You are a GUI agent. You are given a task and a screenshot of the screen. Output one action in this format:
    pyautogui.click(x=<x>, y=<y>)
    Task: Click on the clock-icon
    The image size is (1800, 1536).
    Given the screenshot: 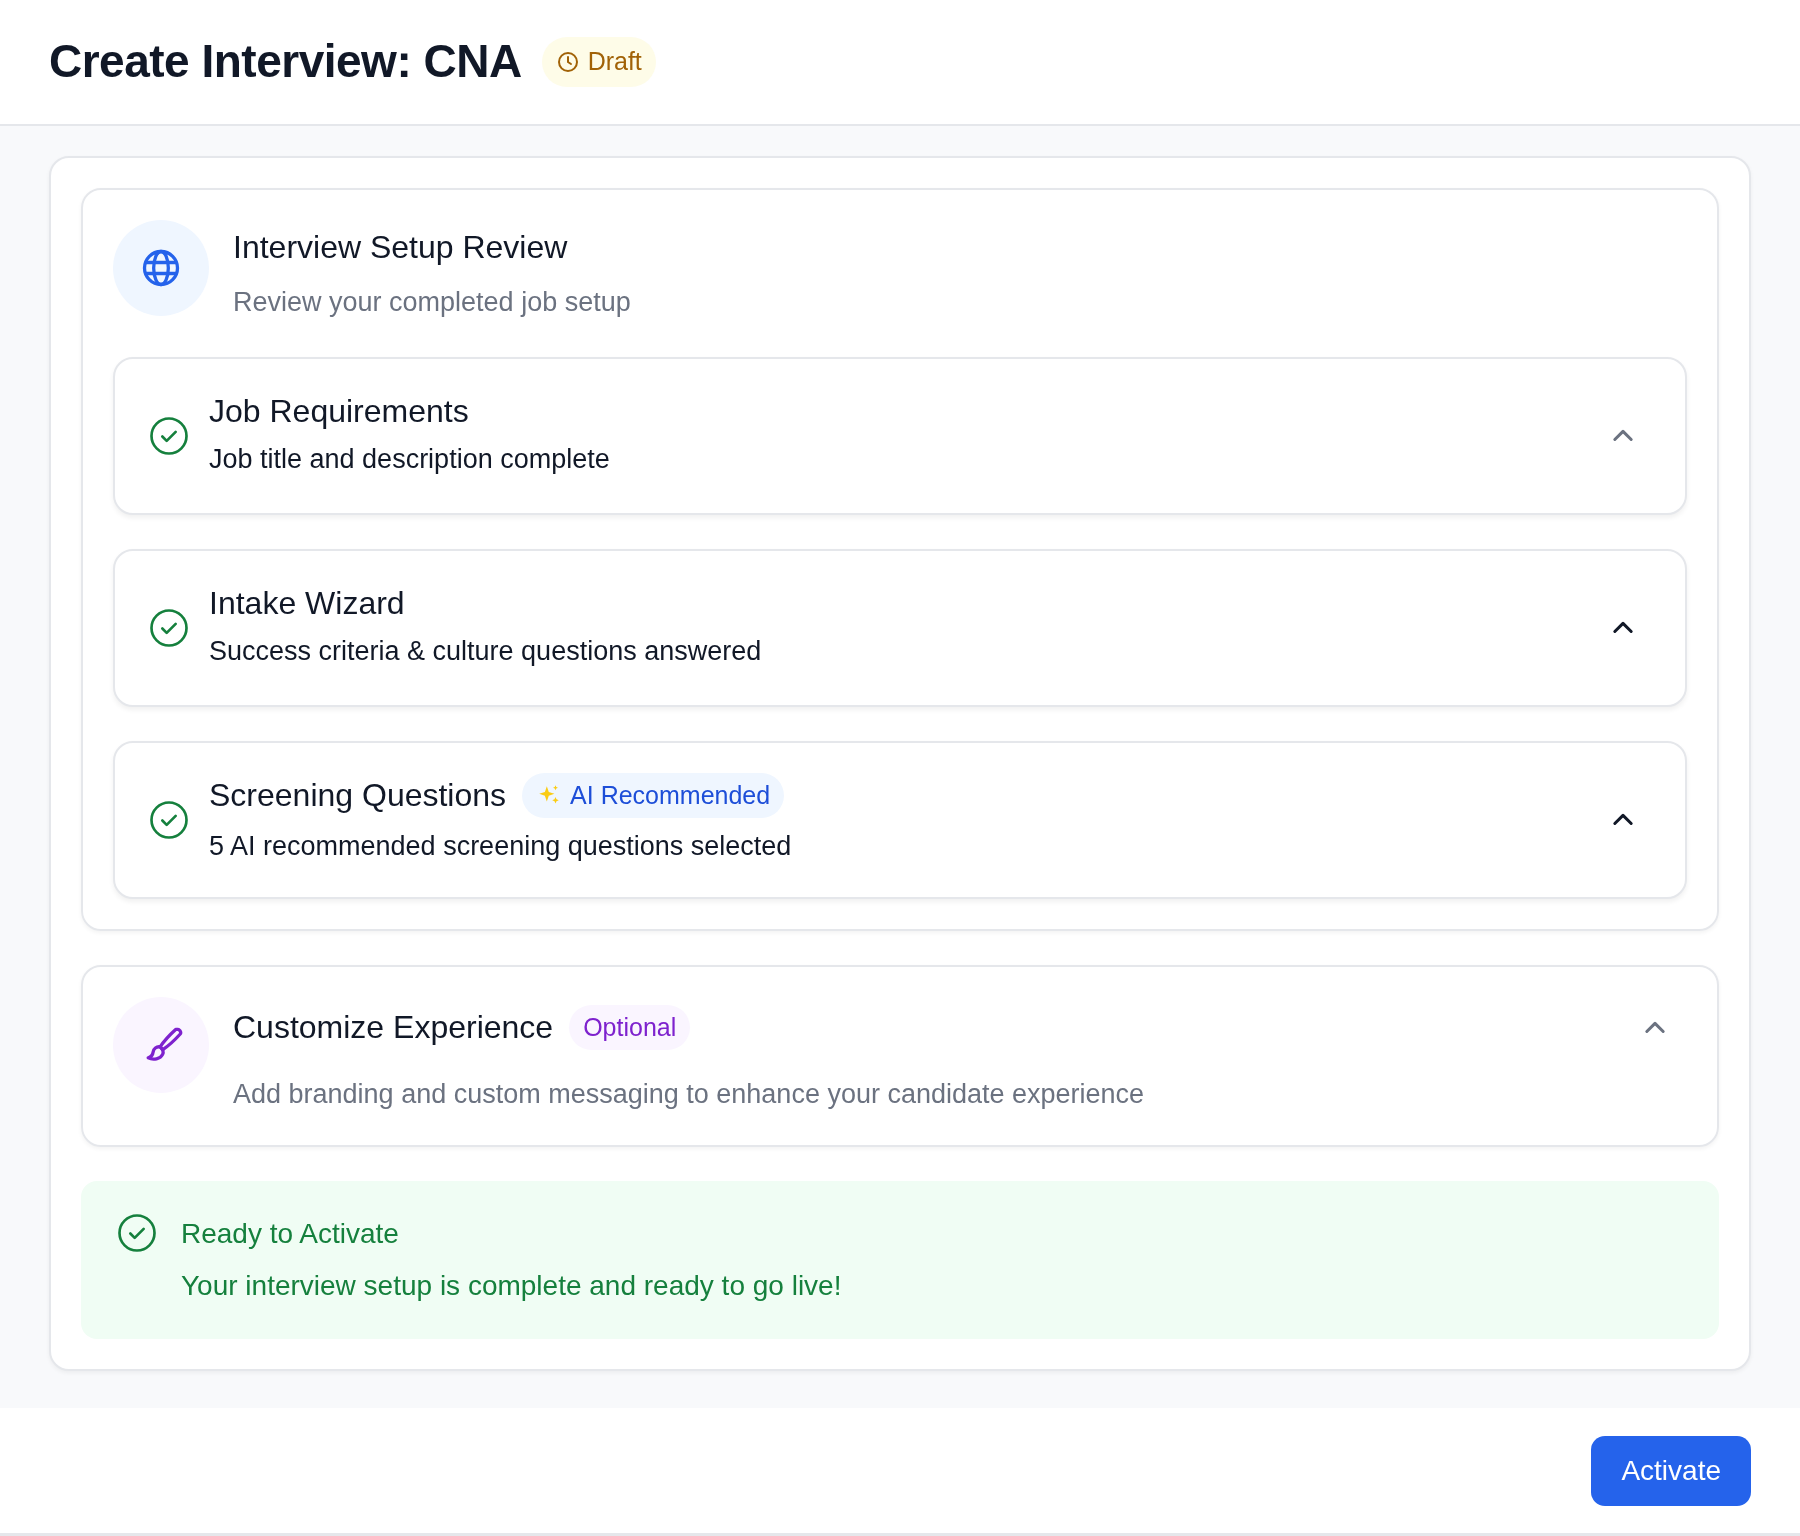 What is the action you would take?
    pyautogui.click(x=567, y=62)
    